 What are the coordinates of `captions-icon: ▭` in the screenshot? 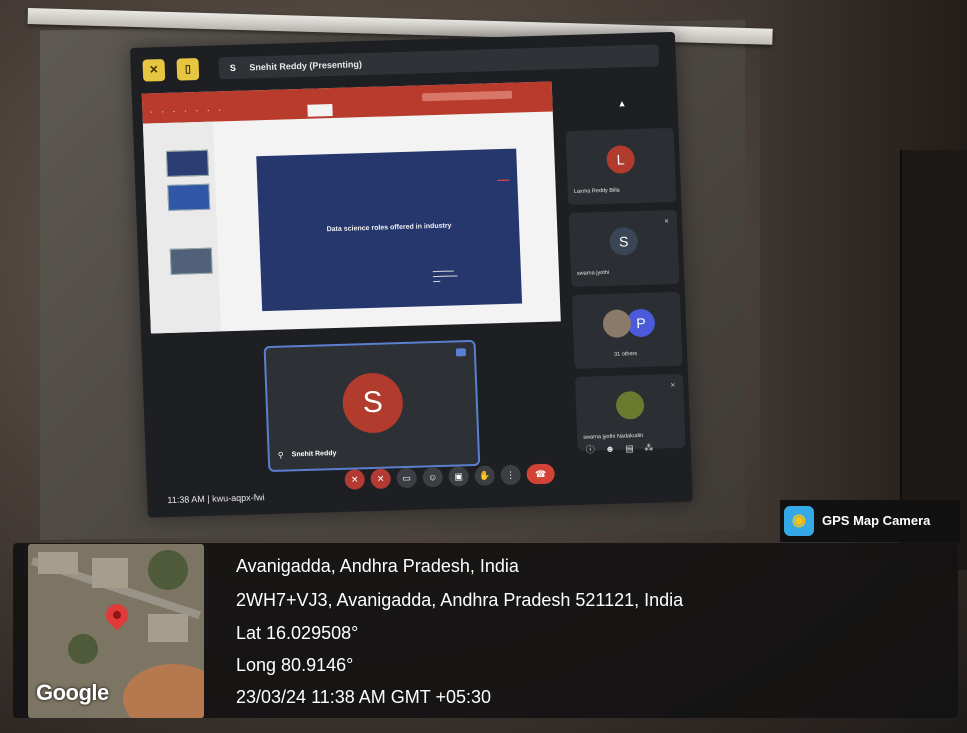 It's located at (407, 478).